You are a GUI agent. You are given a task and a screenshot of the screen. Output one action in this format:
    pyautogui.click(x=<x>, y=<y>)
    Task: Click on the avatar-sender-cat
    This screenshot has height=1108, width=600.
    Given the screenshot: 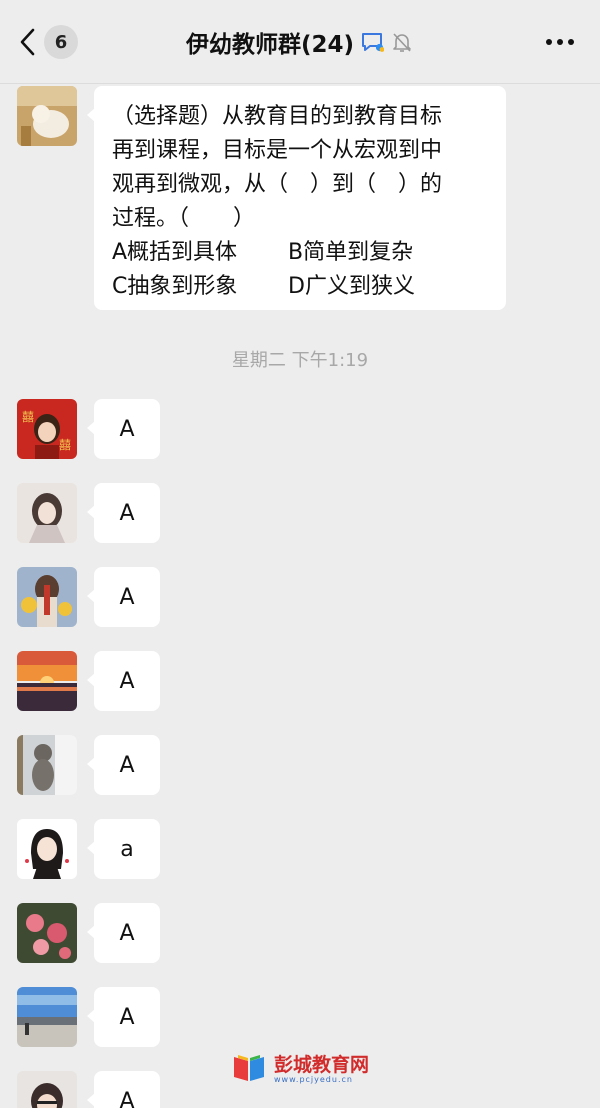 What is the action you would take?
    pyautogui.click(x=47, y=116)
    